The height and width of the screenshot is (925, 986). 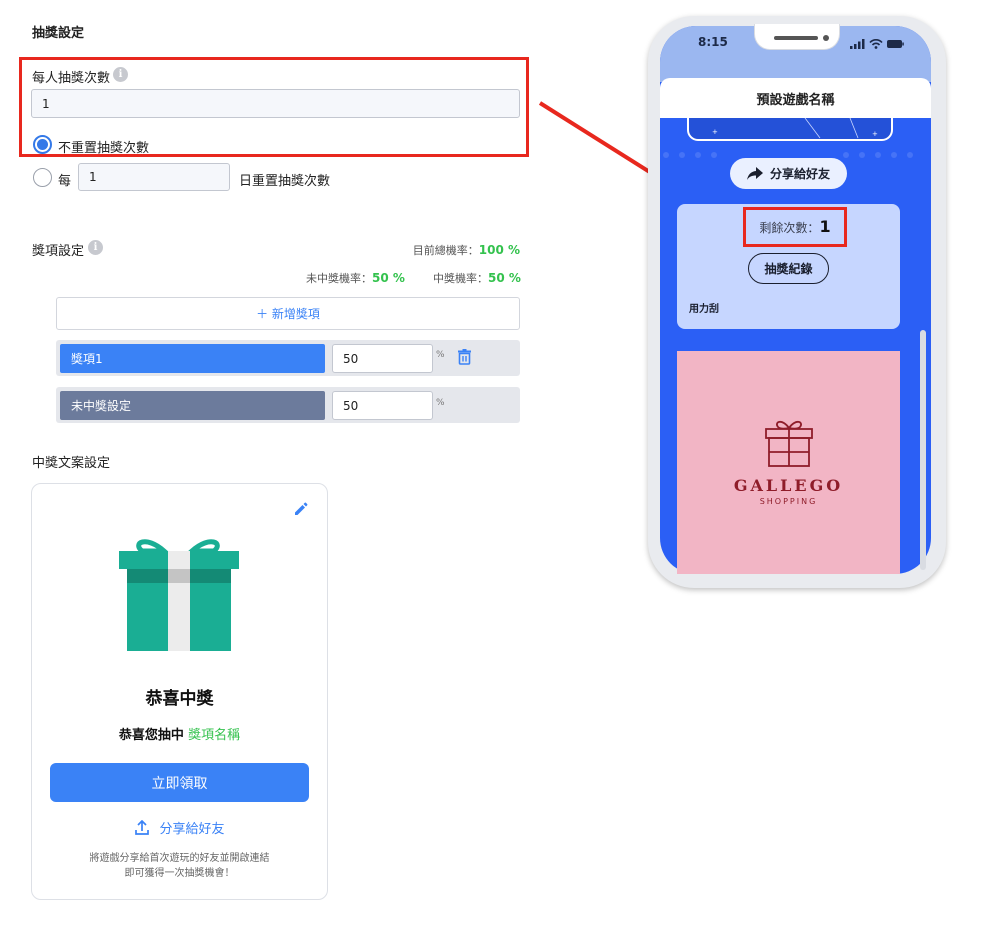 What do you see at coordinates (275, 103) in the screenshot?
I see `per-person-input: 1` at bounding box center [275, 103].